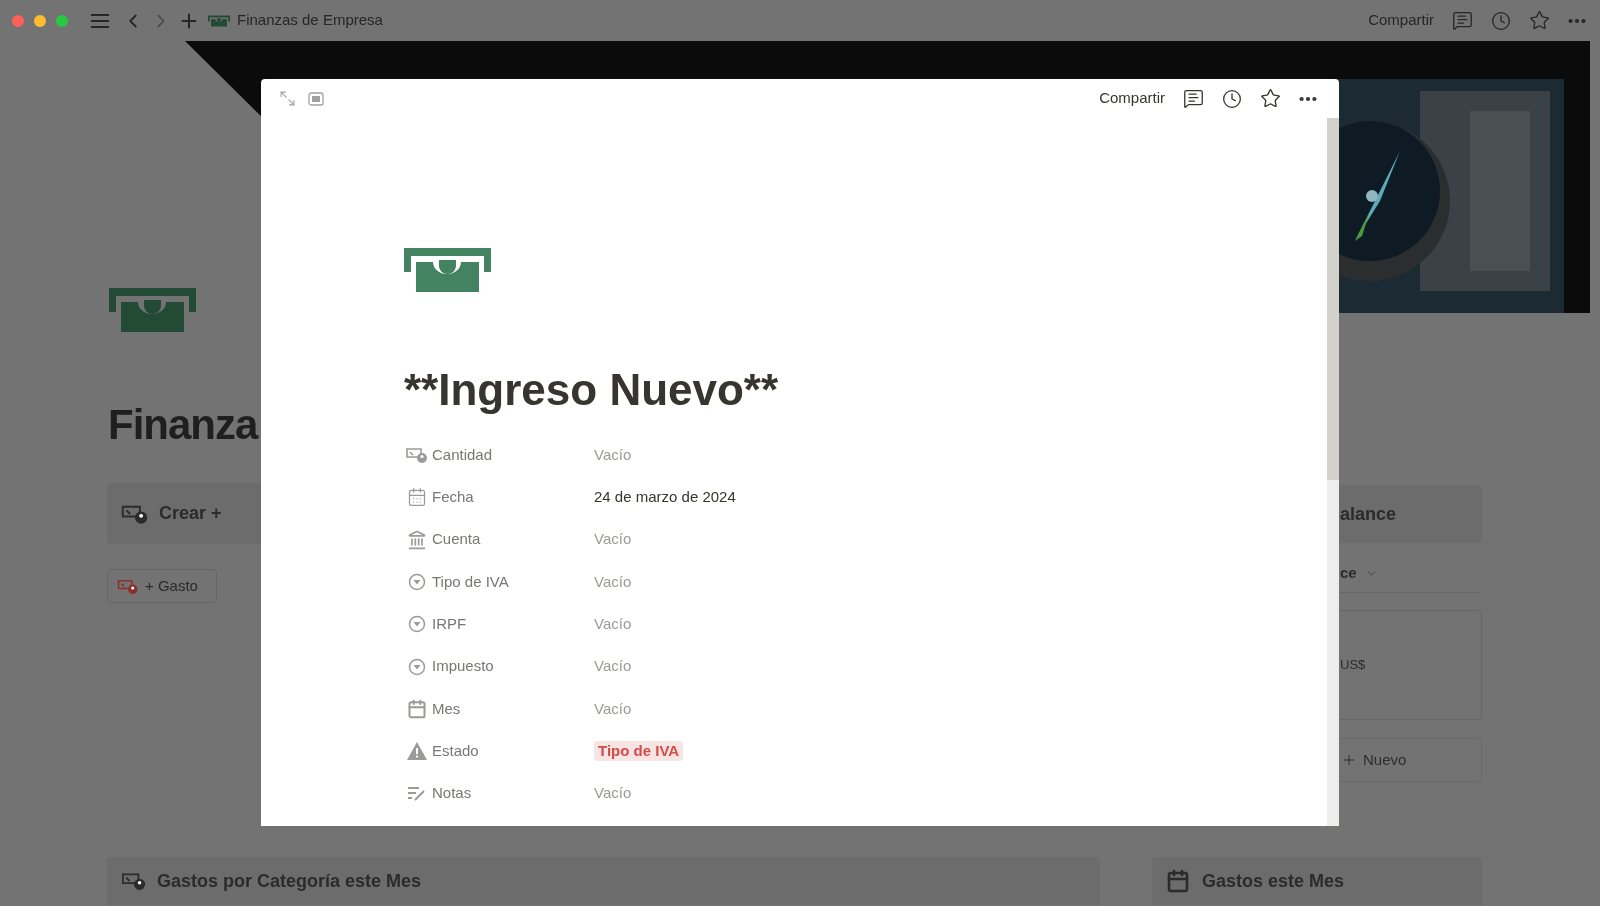 This screenshot has height=906, width=1600. I want to click on section-title: Gastos por Categoría este Mes, so click(289, 881).